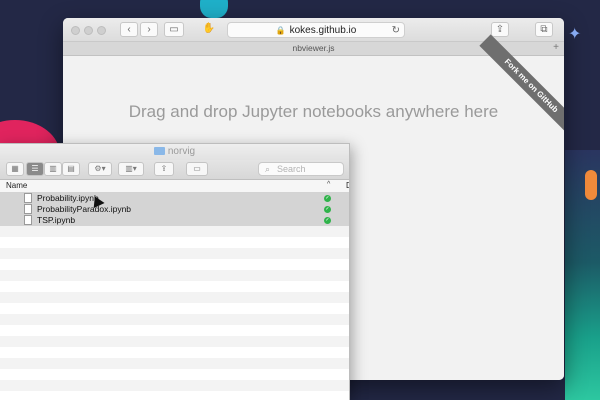  What do you see at coordinates (556, 48) in the screenshot?
I see `plus-icon: +` at bounding box center [556, 48].